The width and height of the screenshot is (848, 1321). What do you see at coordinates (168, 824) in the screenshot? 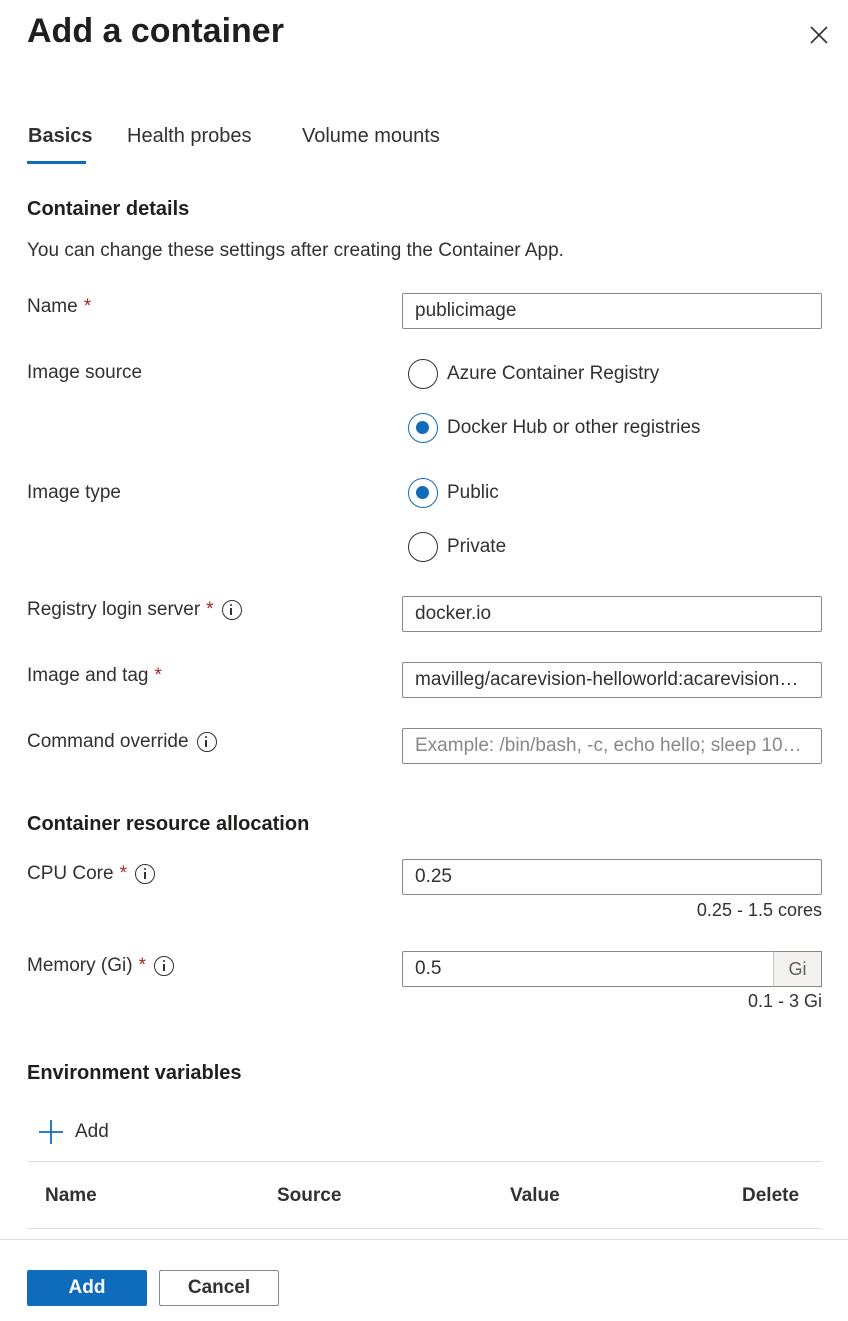
I see `resource-allocation-heading: Container resource allocation` at bounding box center [168, 824].